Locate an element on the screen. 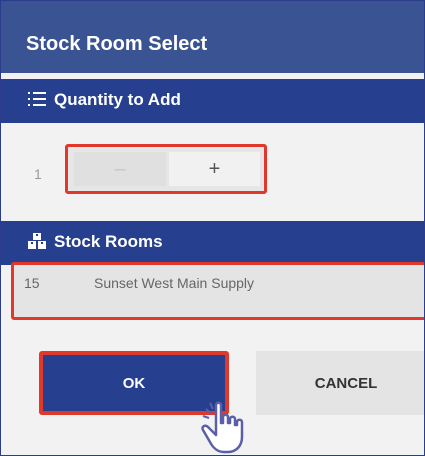 Image resolution: width=425 pixels, height=456 pixels. increment-button: + is located at coordinates (214, 169).